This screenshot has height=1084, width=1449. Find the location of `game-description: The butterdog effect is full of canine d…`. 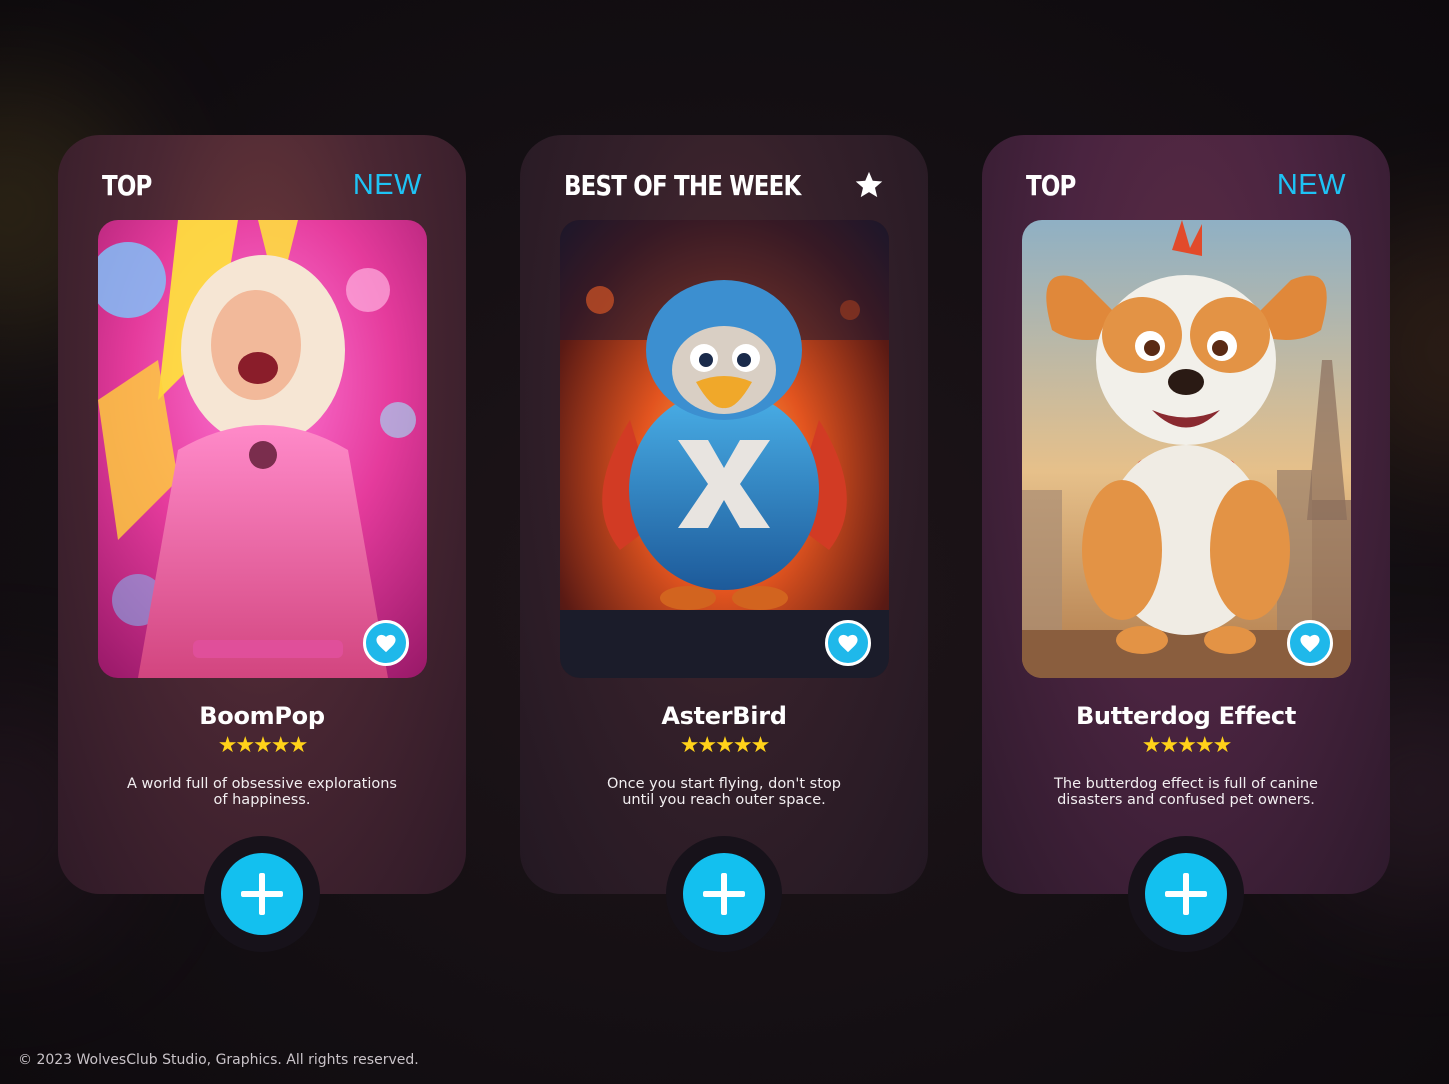

game-description: The butterdog effect is full of canine d… is located at coordinates (1186, 792).